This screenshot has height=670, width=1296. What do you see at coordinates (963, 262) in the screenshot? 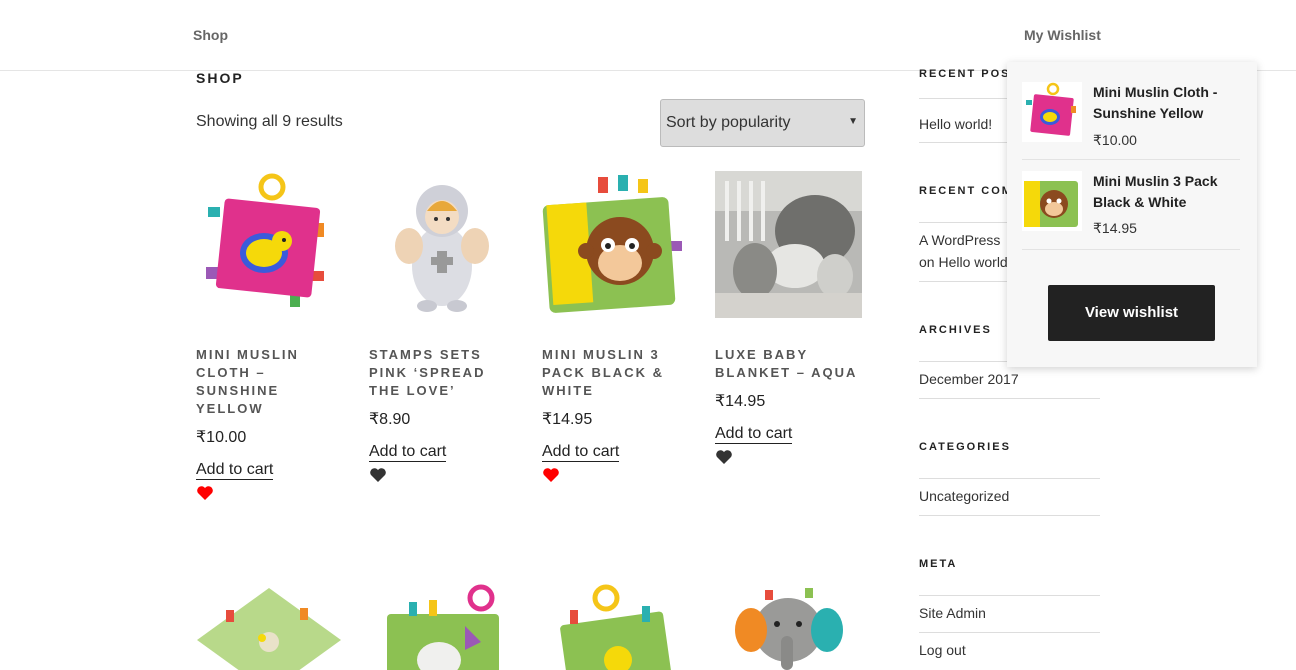
I see `comment-post-link: on Hello world` at bounding box center [963, 262].